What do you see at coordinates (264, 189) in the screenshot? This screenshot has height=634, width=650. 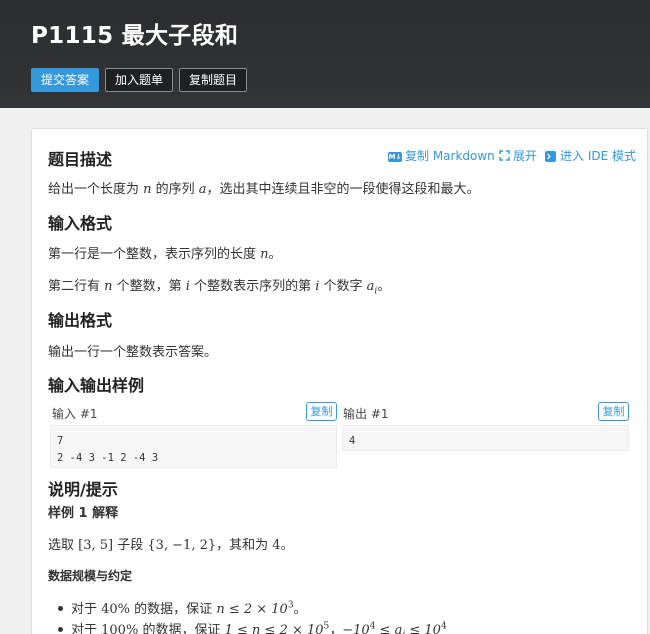 I see `description-text: 给出一个长度为 n 的序列 a，选出其中连续且非空的一段使得这段和最大。` at bounding box center [264, 189].